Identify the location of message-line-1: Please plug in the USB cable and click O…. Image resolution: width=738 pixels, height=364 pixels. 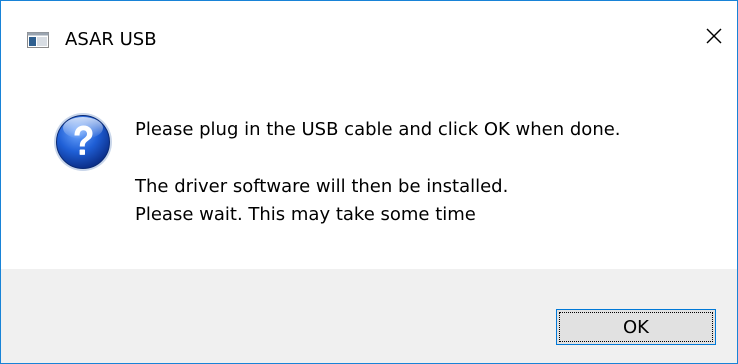
(378, 129).